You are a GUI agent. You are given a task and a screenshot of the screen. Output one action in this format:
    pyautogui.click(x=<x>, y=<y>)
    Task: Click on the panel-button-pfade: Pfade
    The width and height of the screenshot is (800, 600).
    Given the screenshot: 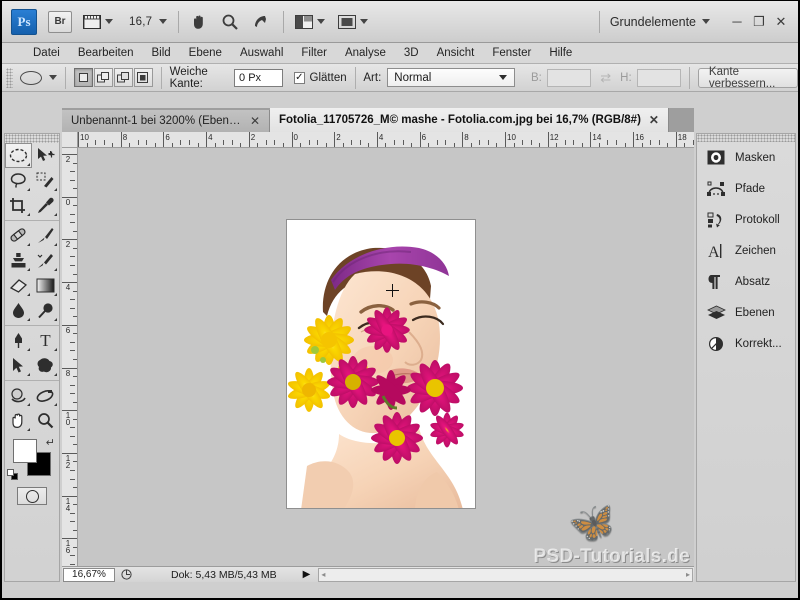 What is the action you would take?
    pyautogui.click(x=746, y=188)
    